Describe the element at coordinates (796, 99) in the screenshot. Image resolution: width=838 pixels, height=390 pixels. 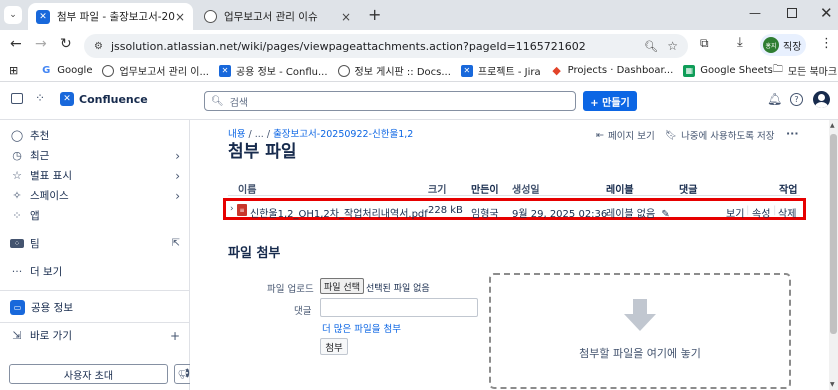
I see `help-icon: ?` at that location.